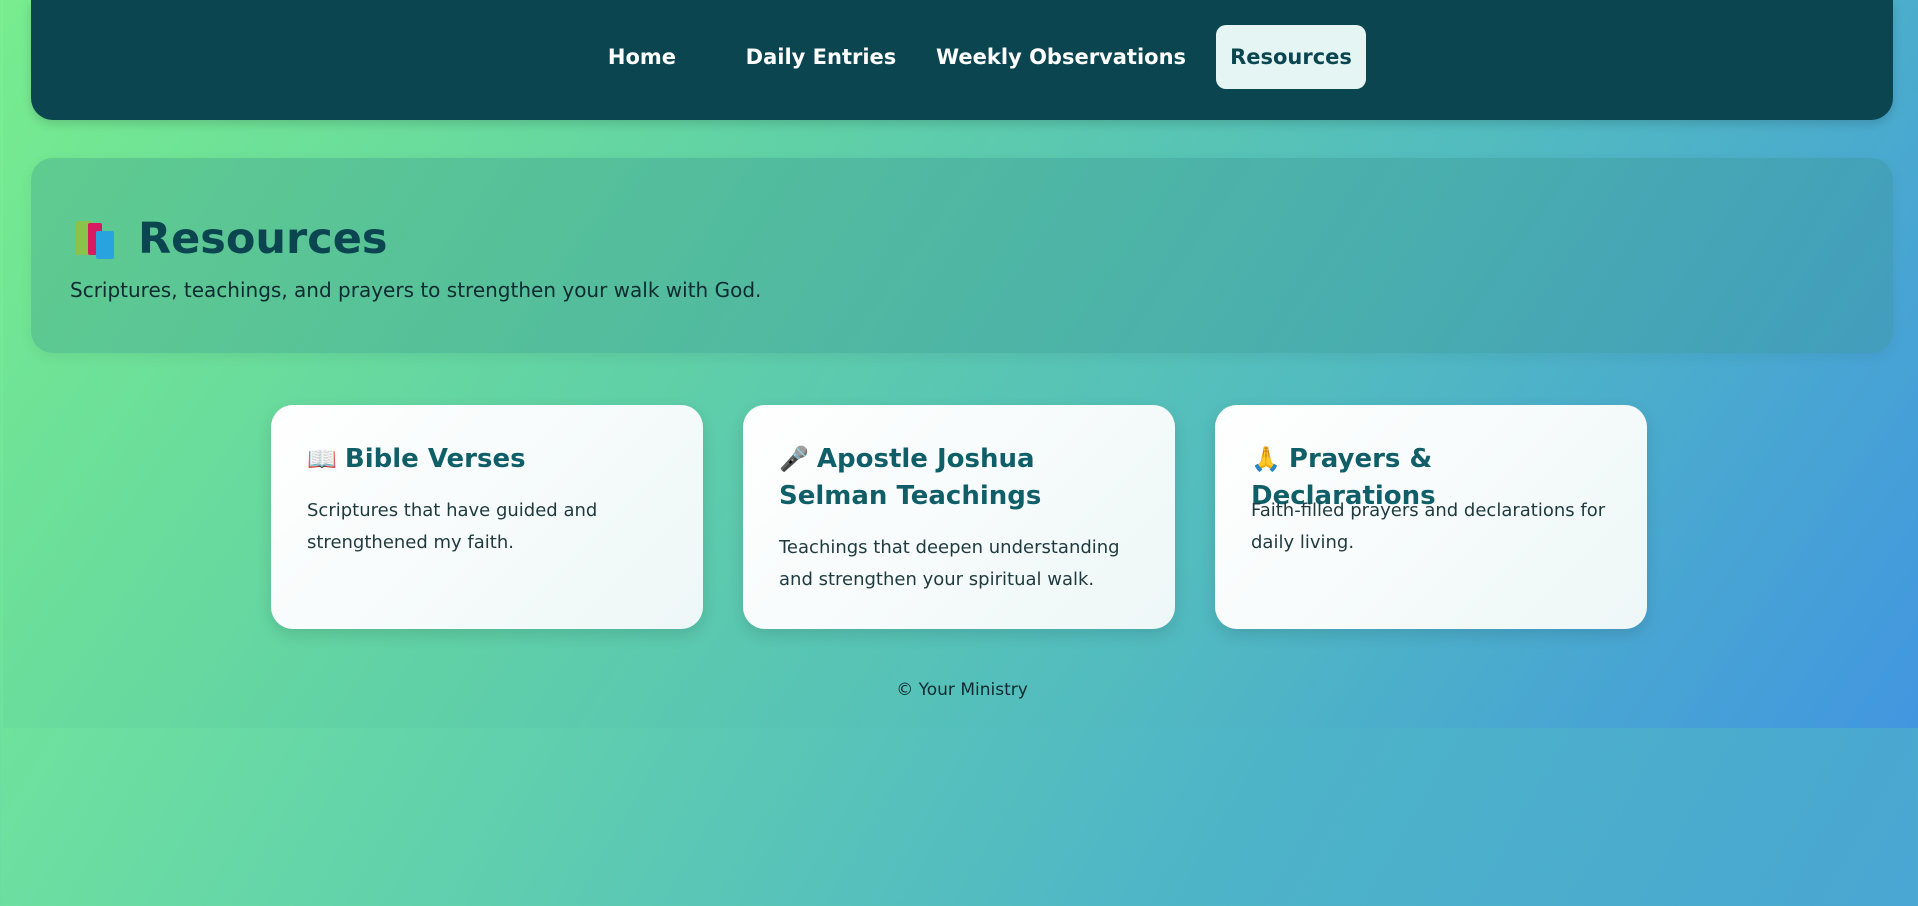 This screenshot has height=906, width=1918. I want to click on card-title: 📖 Bible Verses, so click(490, 459).